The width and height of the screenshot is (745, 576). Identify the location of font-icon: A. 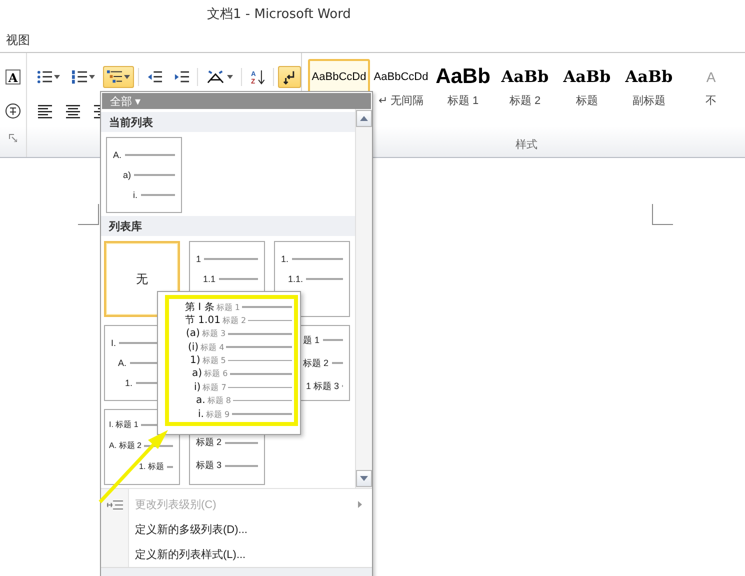
(13, 77).